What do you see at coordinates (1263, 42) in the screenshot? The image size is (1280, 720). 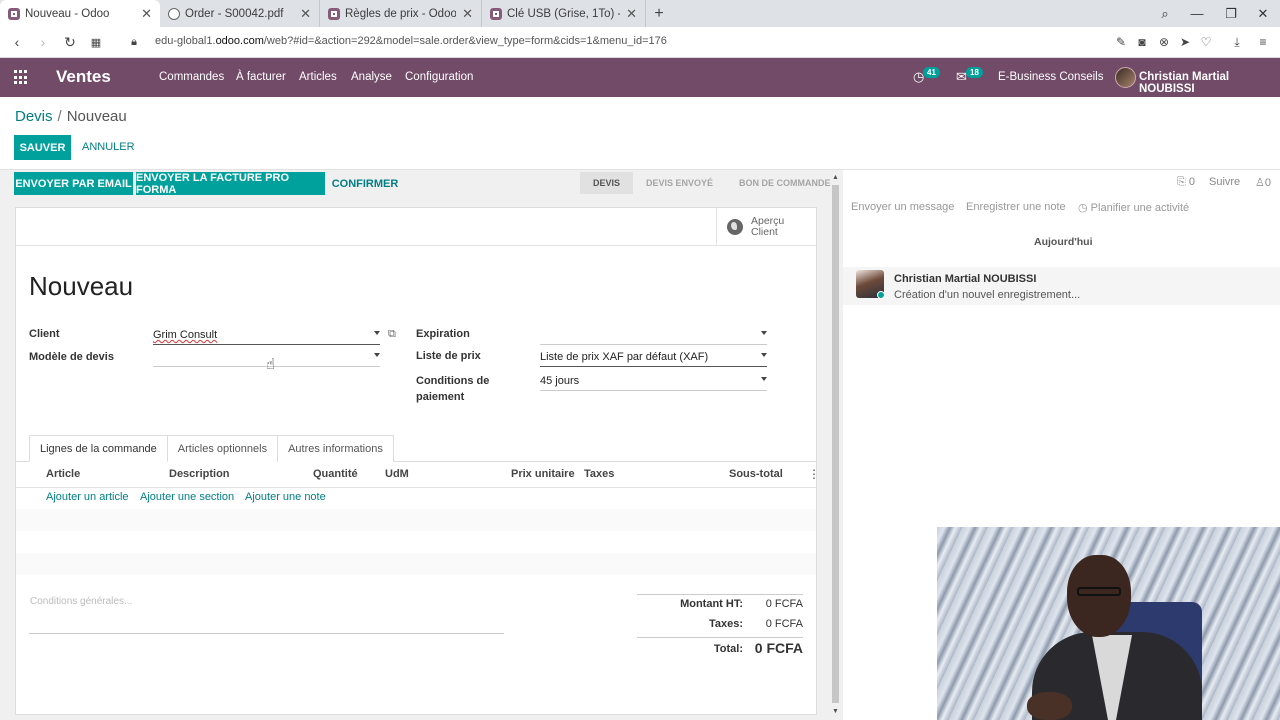 I see `menu-icon: ≡` at bounding box center [1263, 42].